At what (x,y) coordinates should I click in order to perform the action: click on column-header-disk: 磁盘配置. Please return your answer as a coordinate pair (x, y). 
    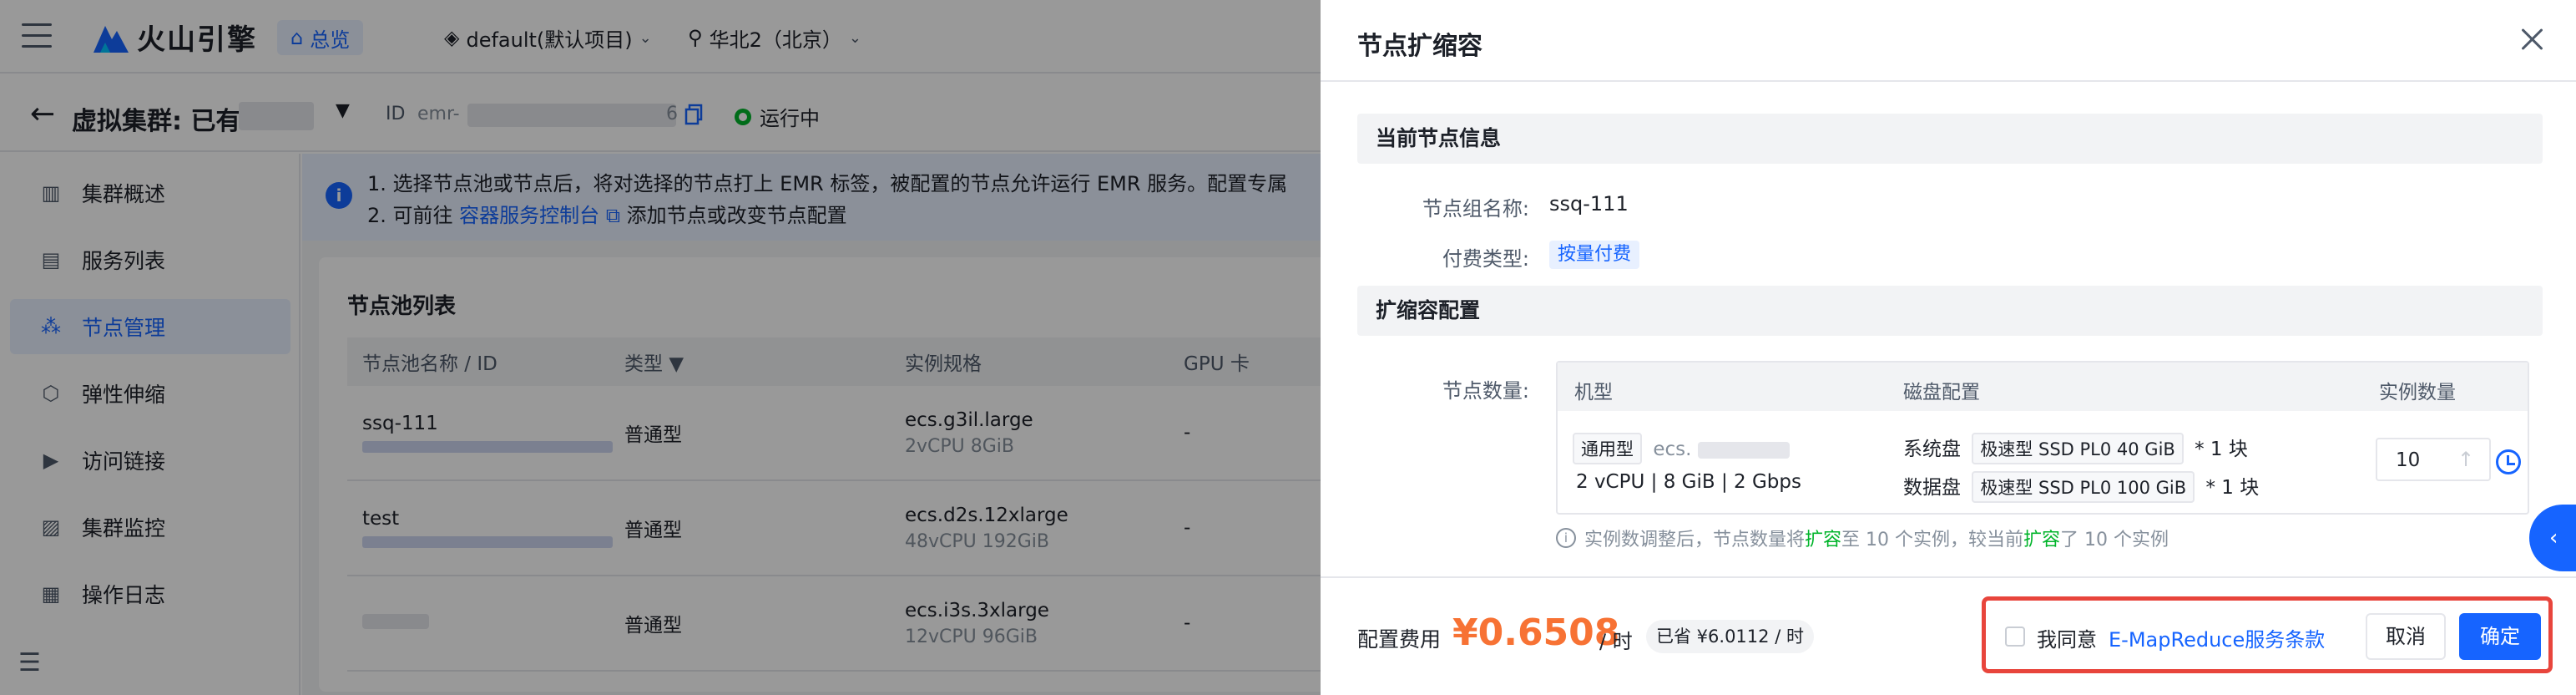
    Looking at the image, I should click on (1941, 392).